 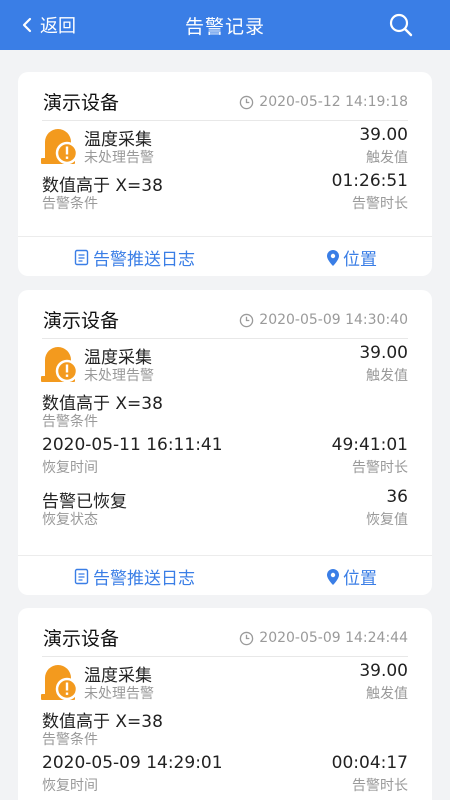 I want to click on recover-state-label: 恢复状态, so click(x=70, y=520).